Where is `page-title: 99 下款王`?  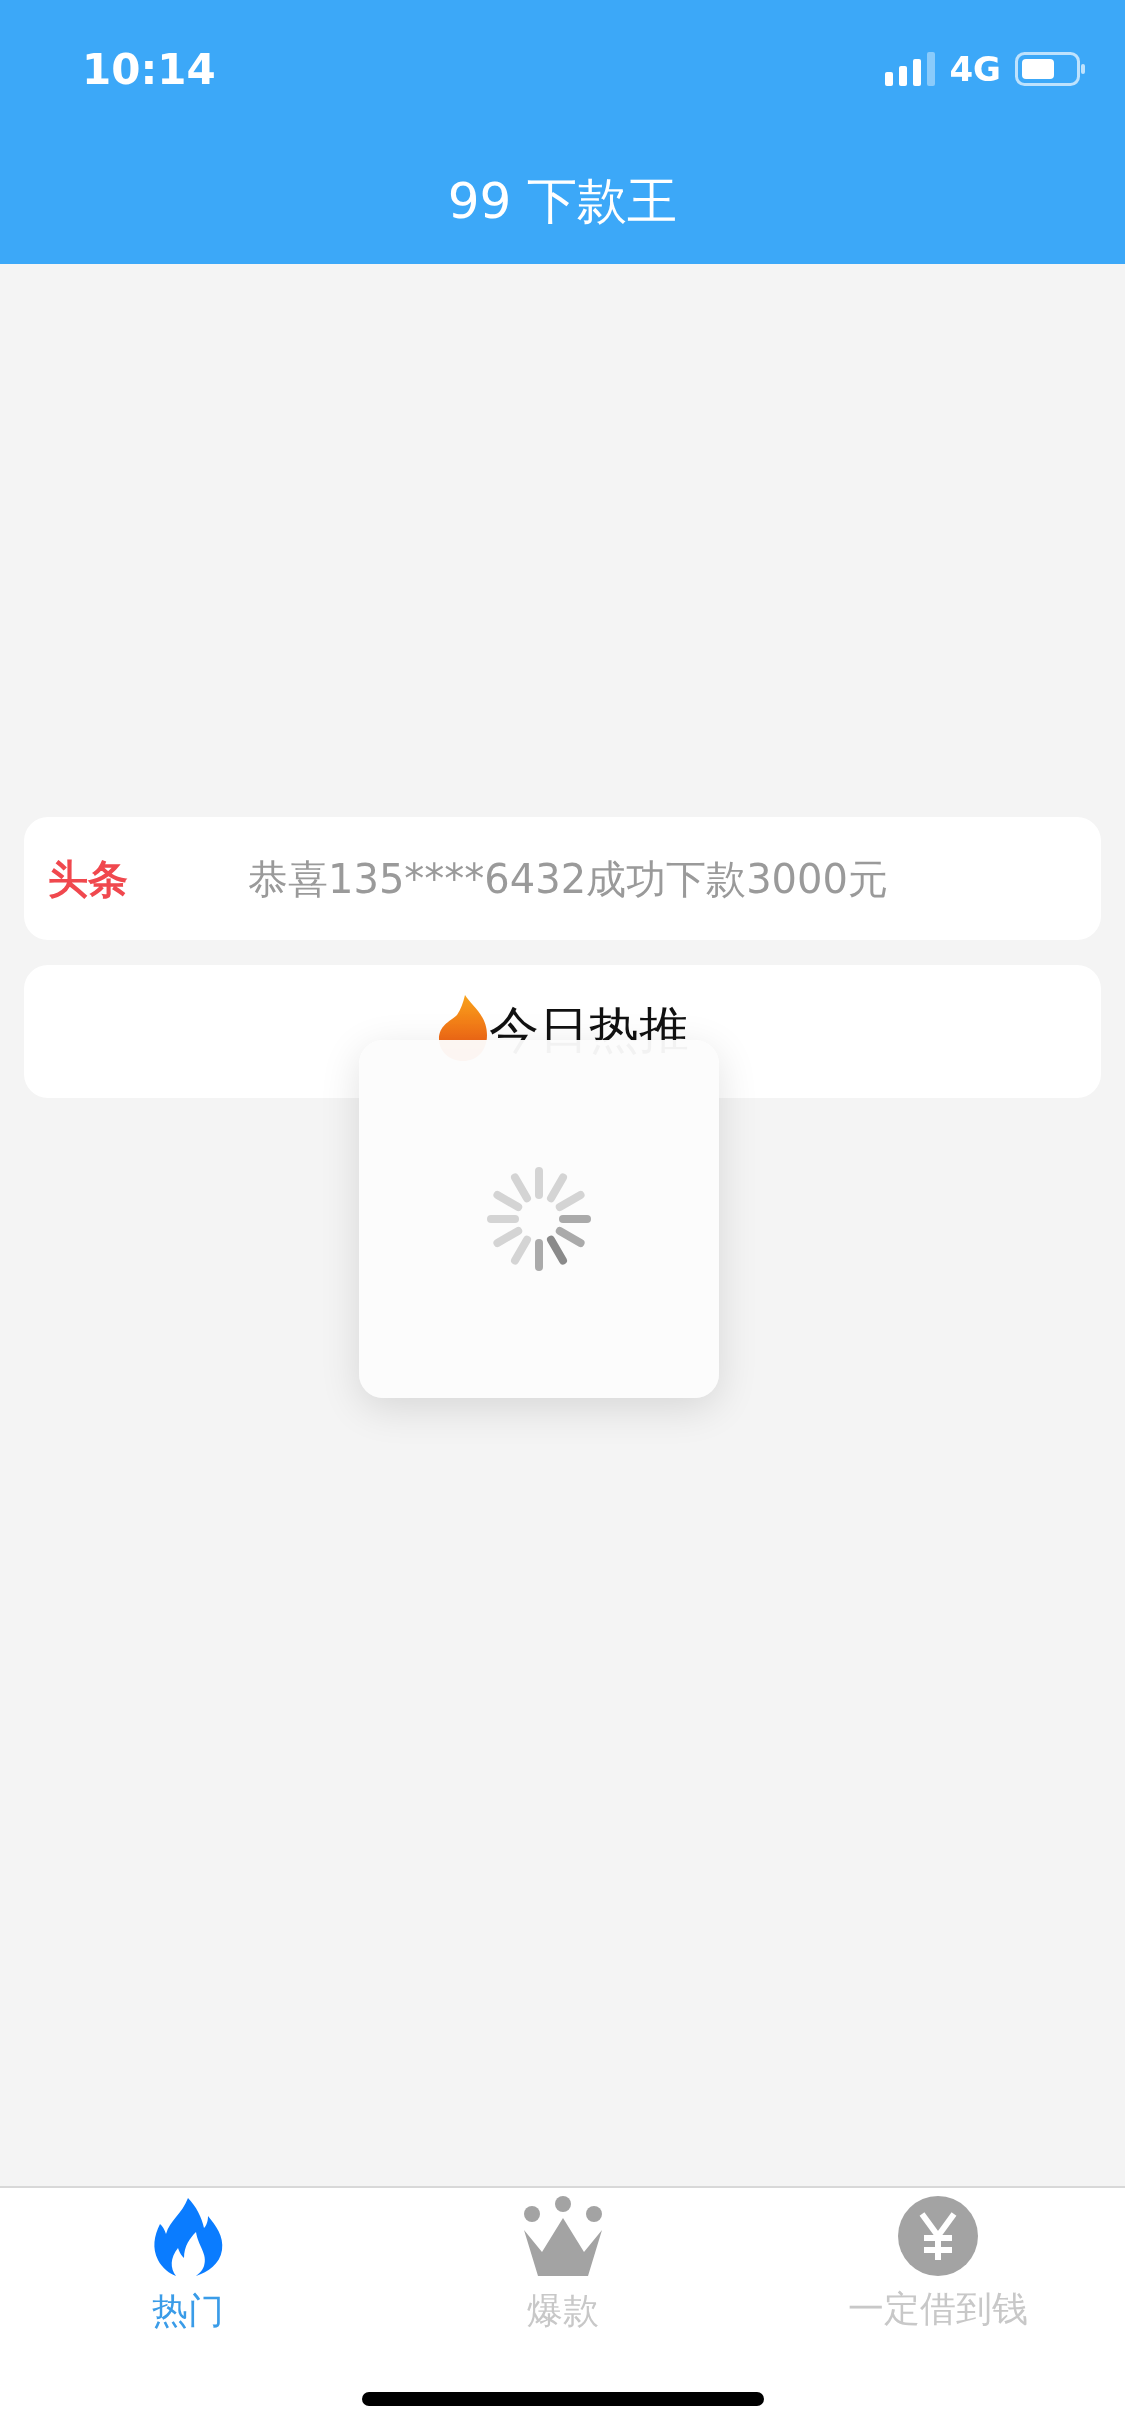
page-title: 99 下款王 is located at coordinates (562, 201).